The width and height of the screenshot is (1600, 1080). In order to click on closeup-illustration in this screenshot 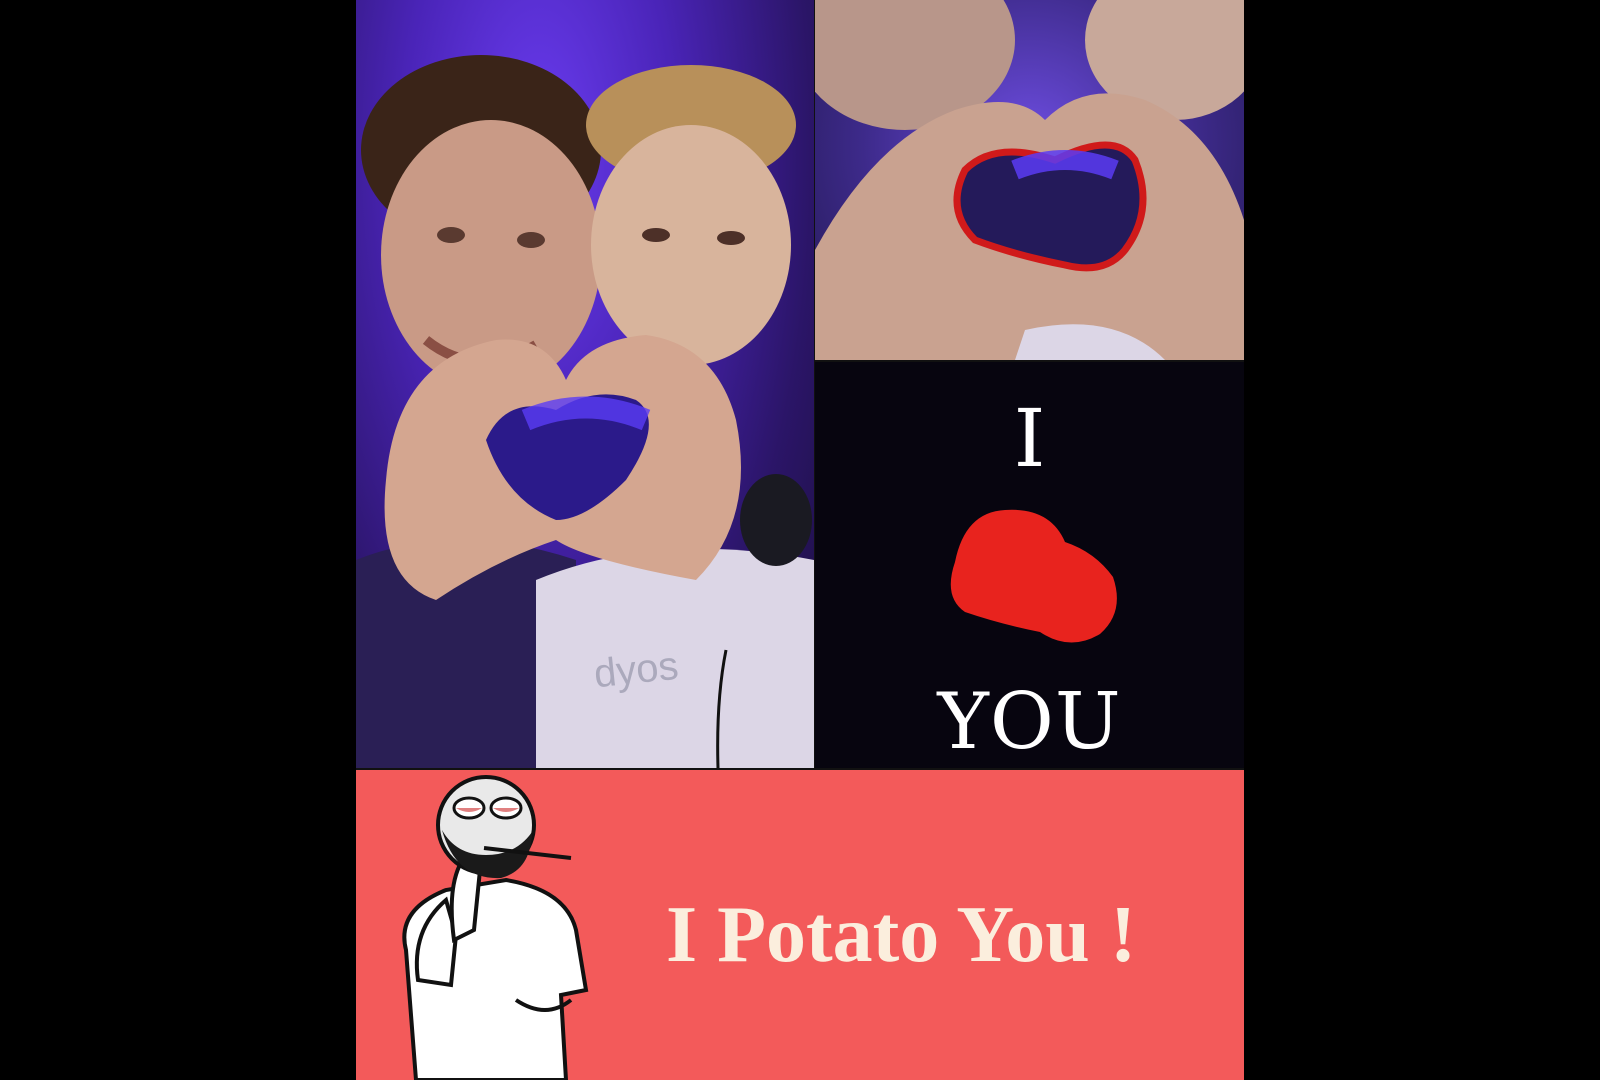, I will do `click(1029, 180)`.